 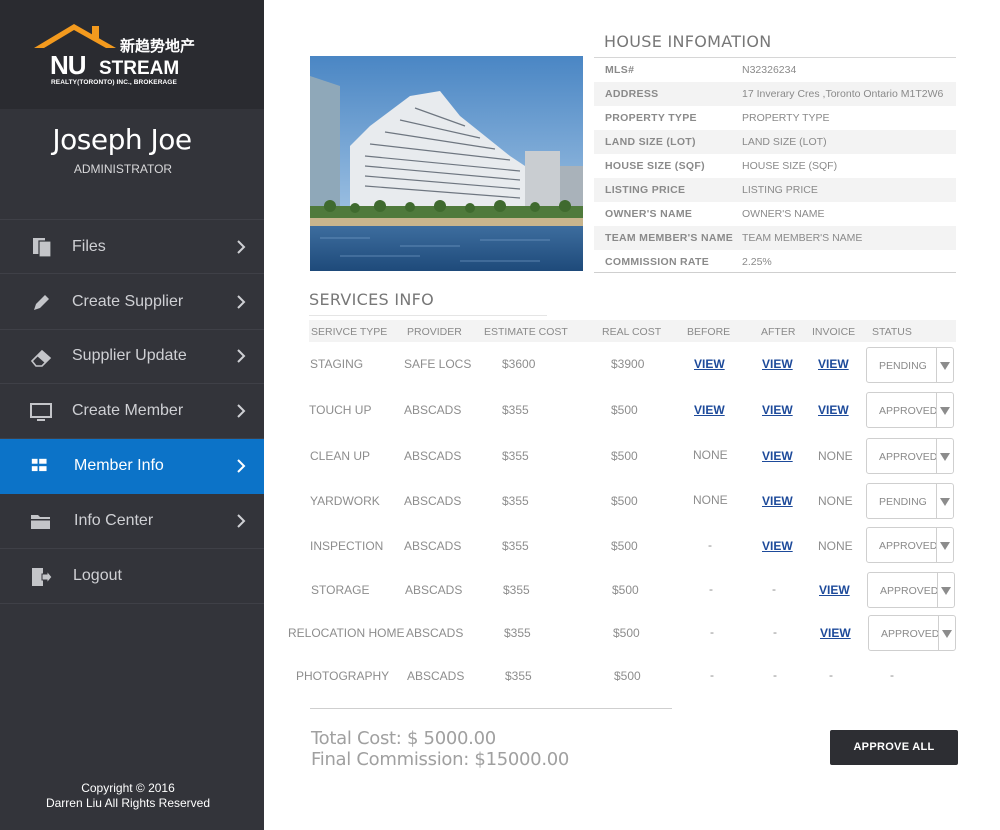 I want to click on service-type-cell: STAGING, so click(x=337, y=364).